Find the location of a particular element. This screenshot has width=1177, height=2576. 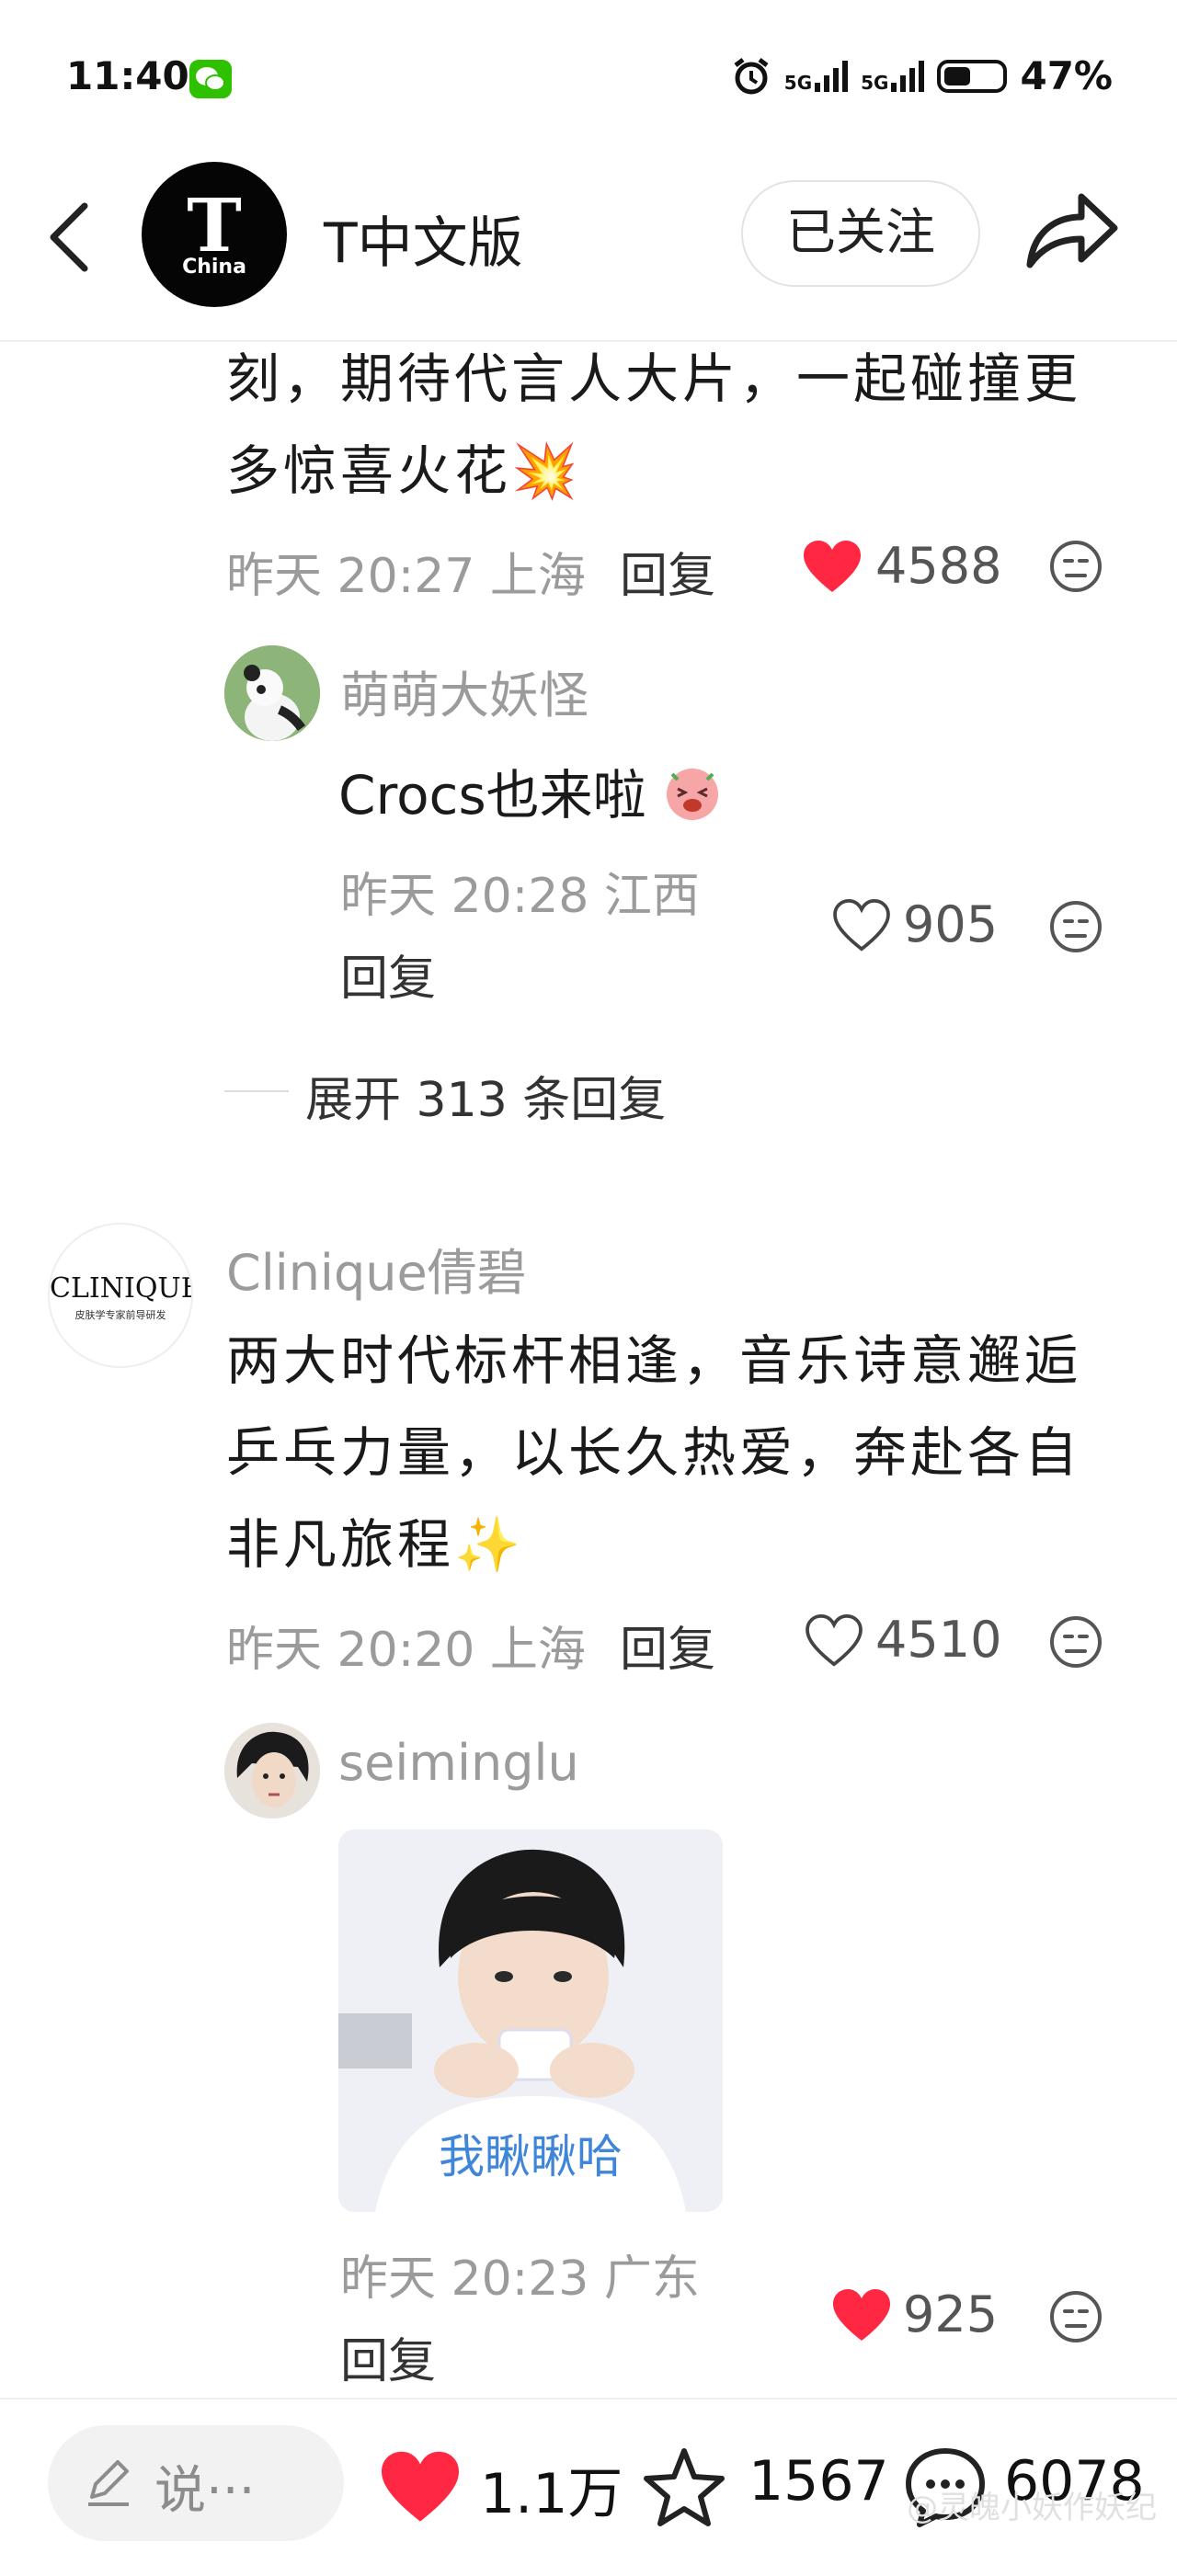

battery-icon is located at coordinates (972, 76).